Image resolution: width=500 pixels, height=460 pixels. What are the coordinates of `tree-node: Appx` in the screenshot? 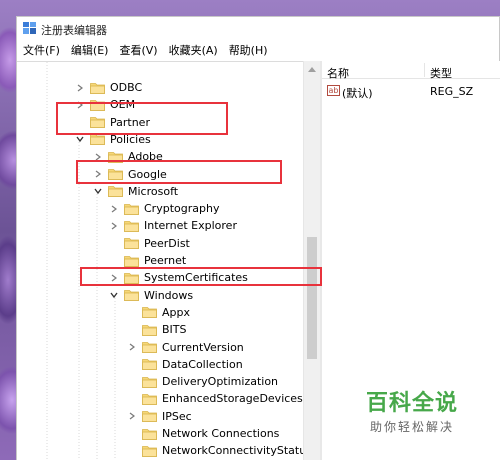 It's located at (158, 312).